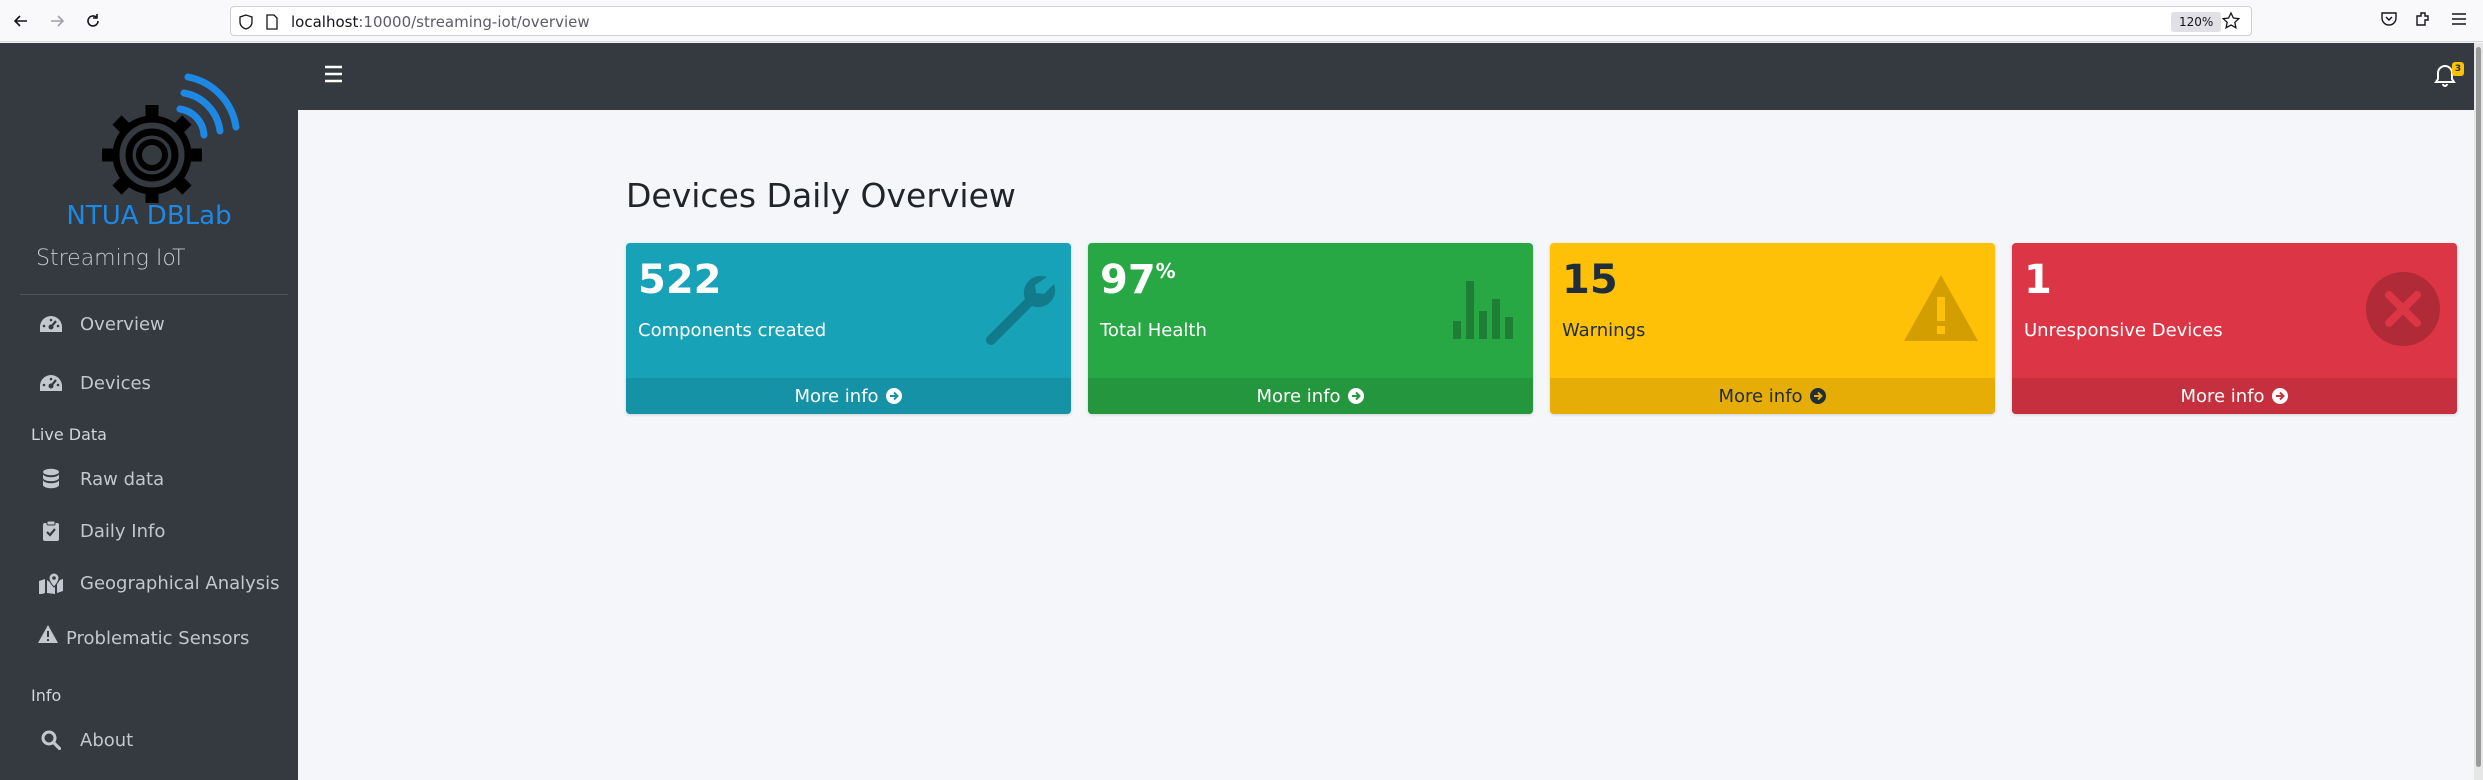 The width and height of the screenshot is (2483, 780). I want to click on sidebar-item-raw-data: Raw data, so click(100, 479).